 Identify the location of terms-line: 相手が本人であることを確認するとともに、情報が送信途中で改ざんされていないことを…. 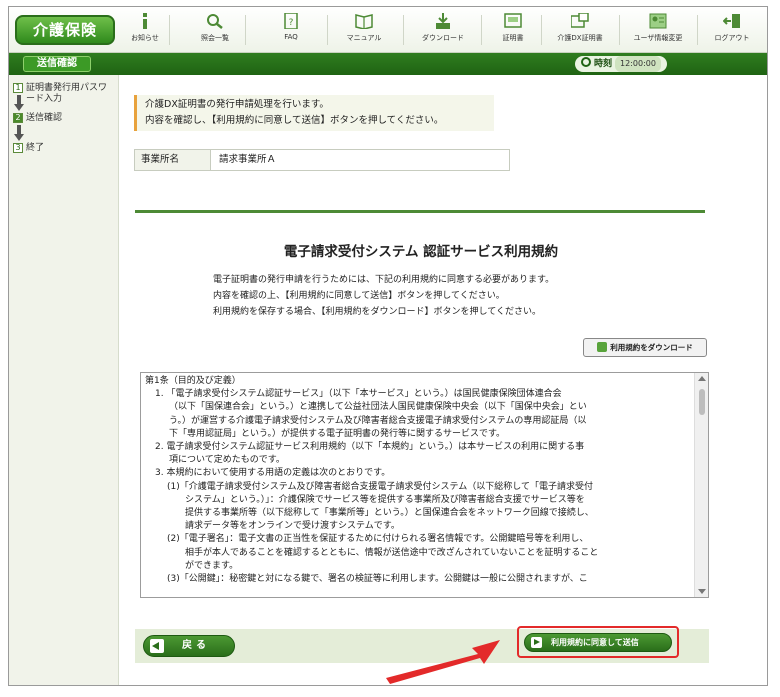
(392, 552).